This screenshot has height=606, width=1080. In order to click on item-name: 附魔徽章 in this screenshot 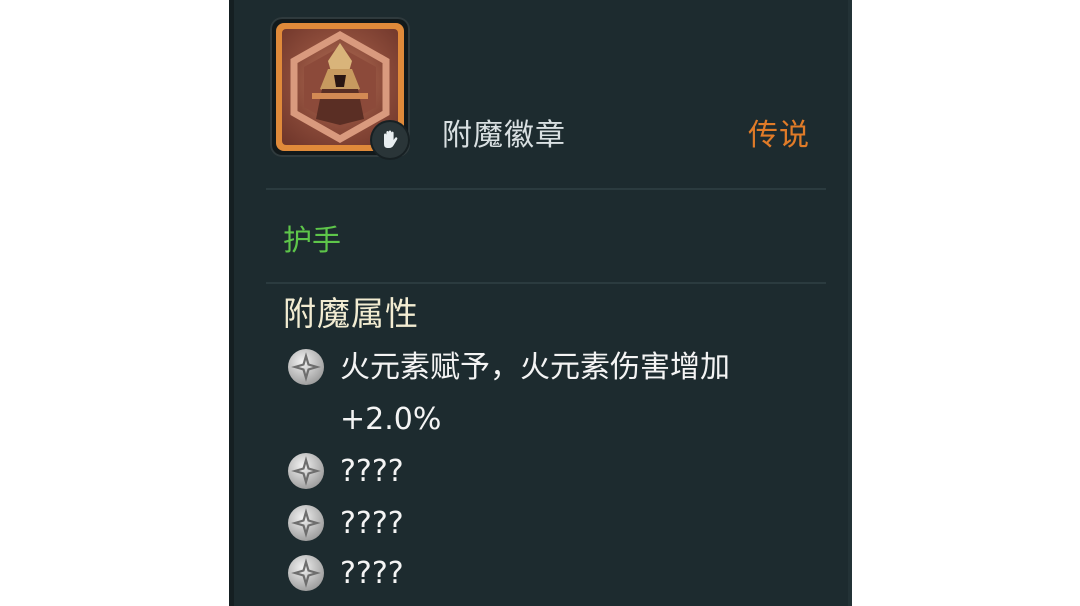, I will do `click(504, 135)`.